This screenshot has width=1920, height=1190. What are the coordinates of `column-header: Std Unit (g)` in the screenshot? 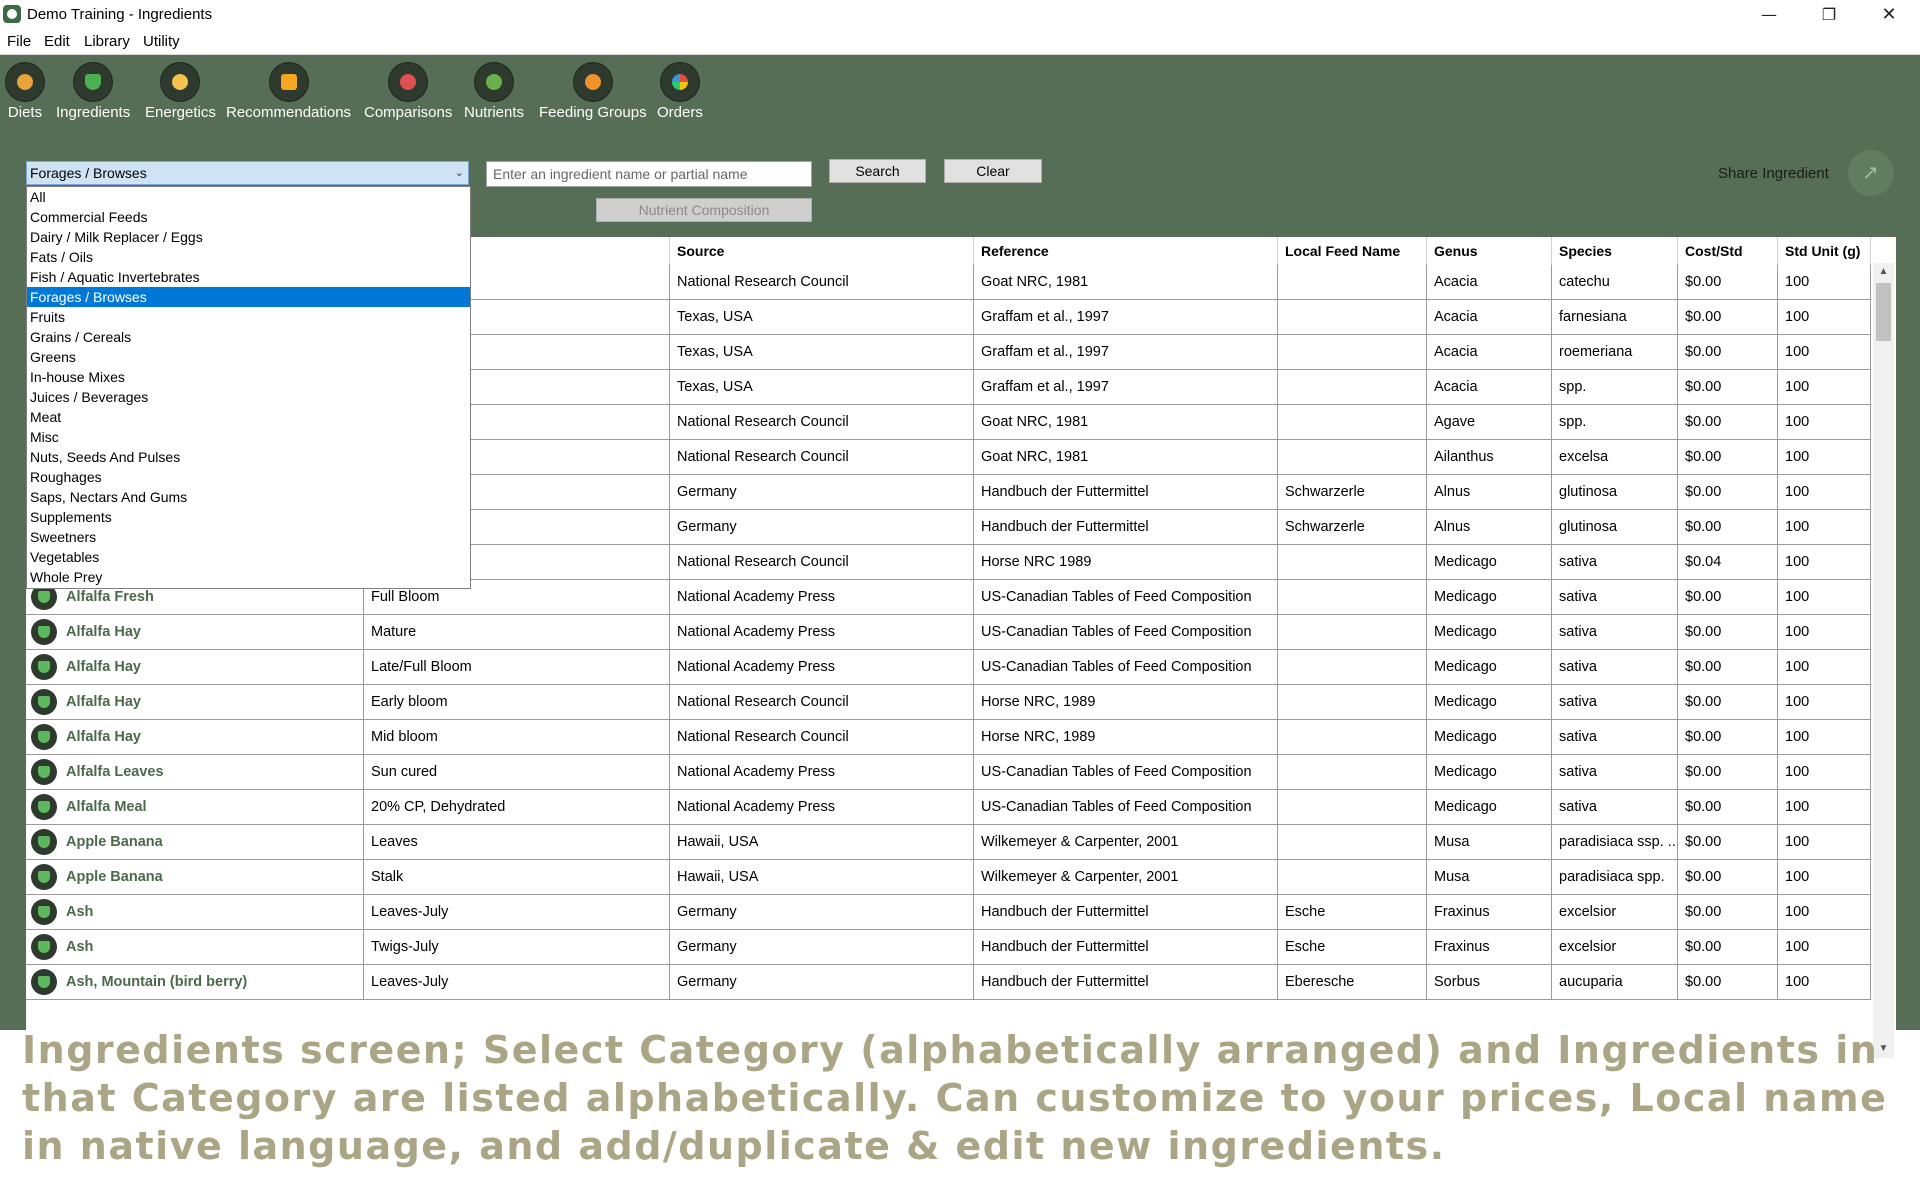 It's located at (1824, 251).